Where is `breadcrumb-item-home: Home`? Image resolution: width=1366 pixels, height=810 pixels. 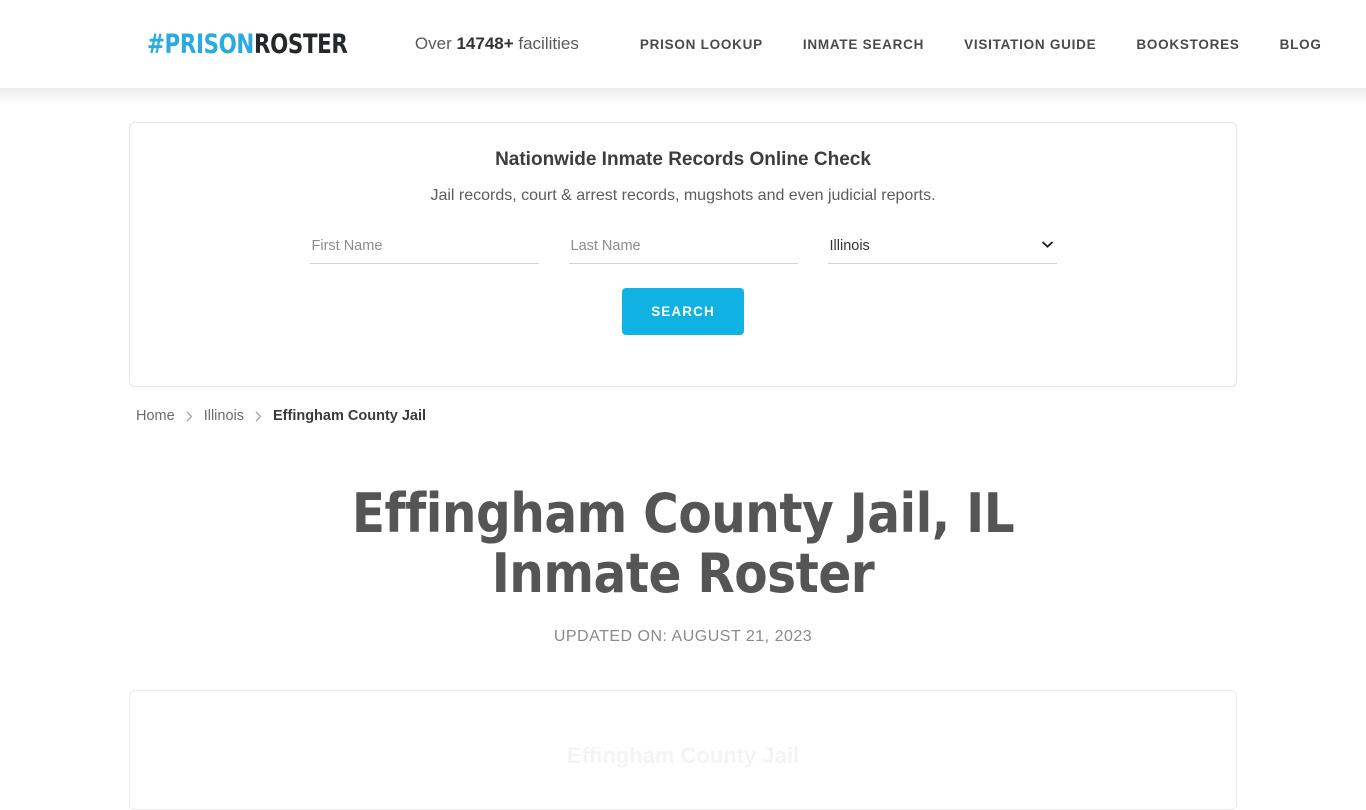
breadcrumb-item-home: Home is located at coordinates (155, 416).